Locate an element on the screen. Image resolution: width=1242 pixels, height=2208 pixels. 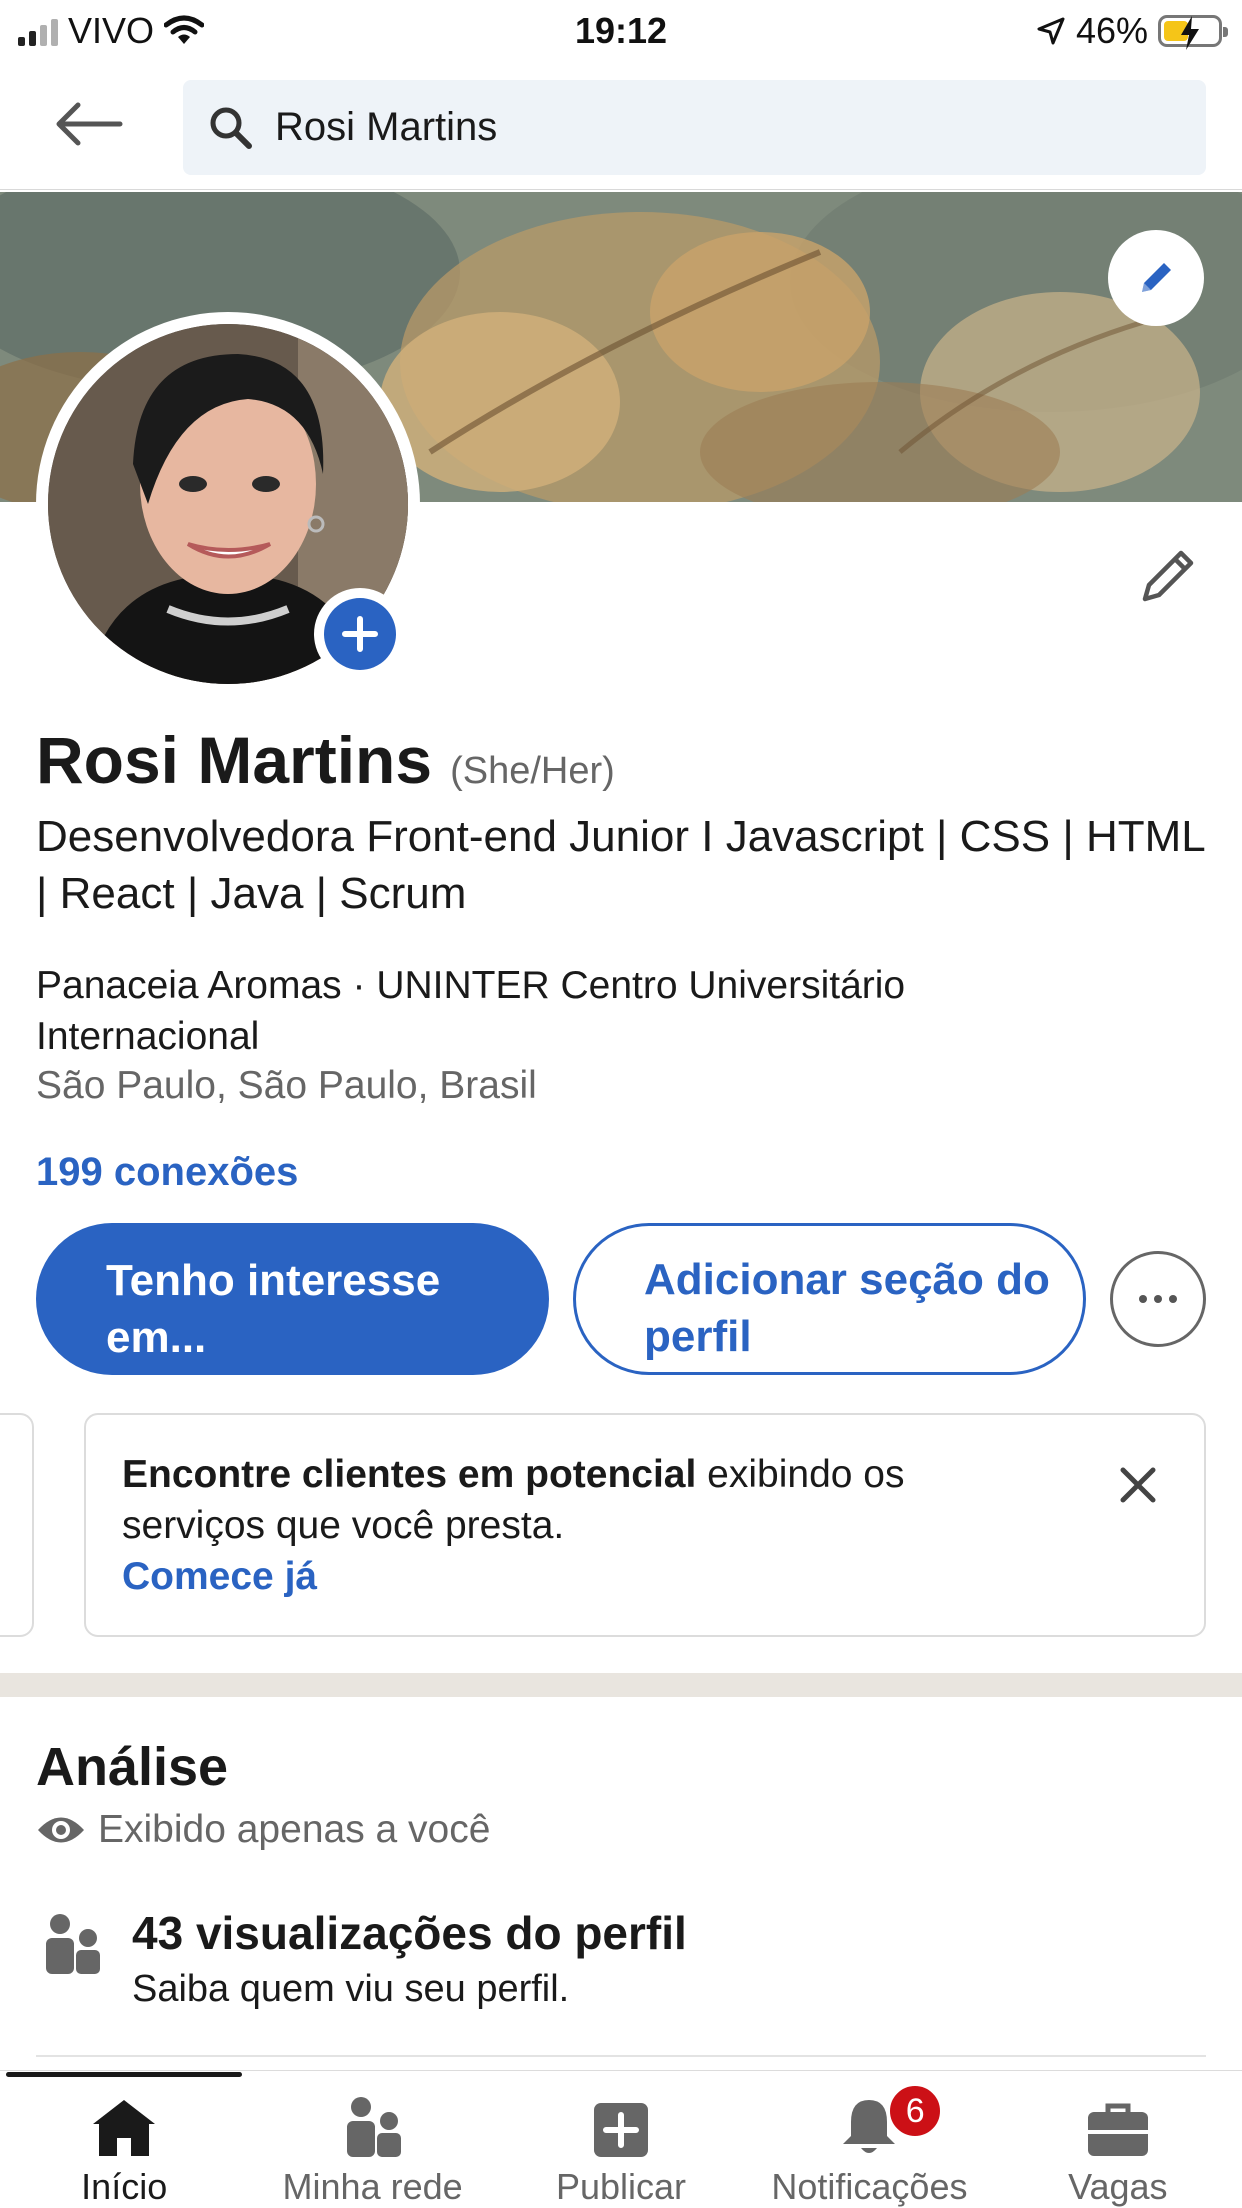
search-header is located at coordinates (621, 126).